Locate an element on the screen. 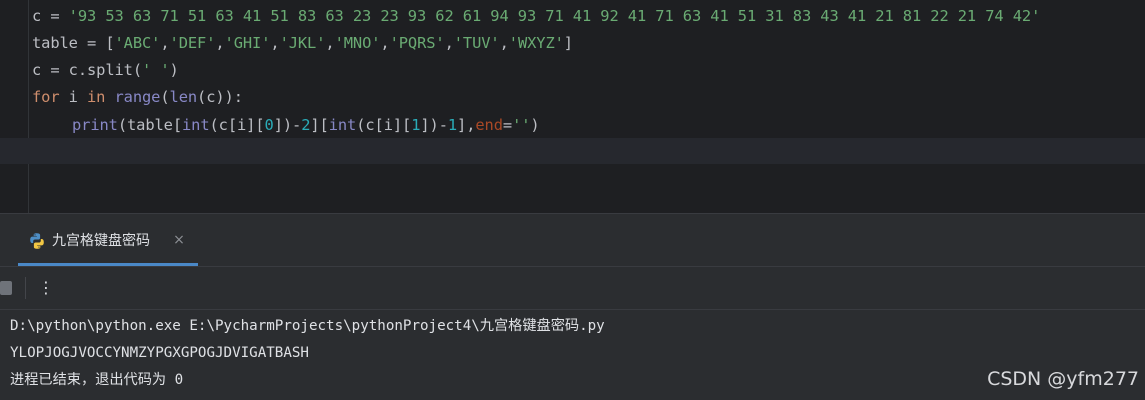 The width and height of the screenshot is (1145, 400). code-builtin: range is located at coordinates (137, 97).